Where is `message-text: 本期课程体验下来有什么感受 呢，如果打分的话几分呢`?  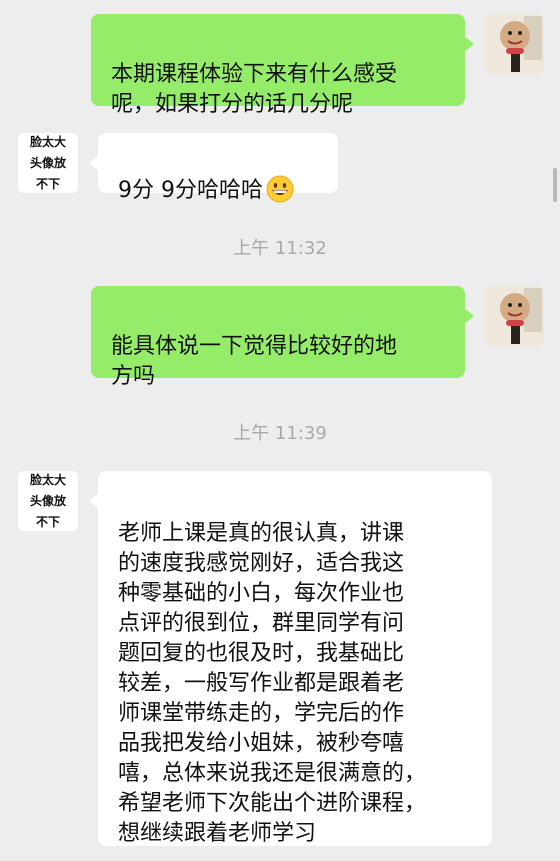
message-text: 本期课程体验下来有什么感受 呢，如果打分的话几分呢 is located at coordinates (254, 89).